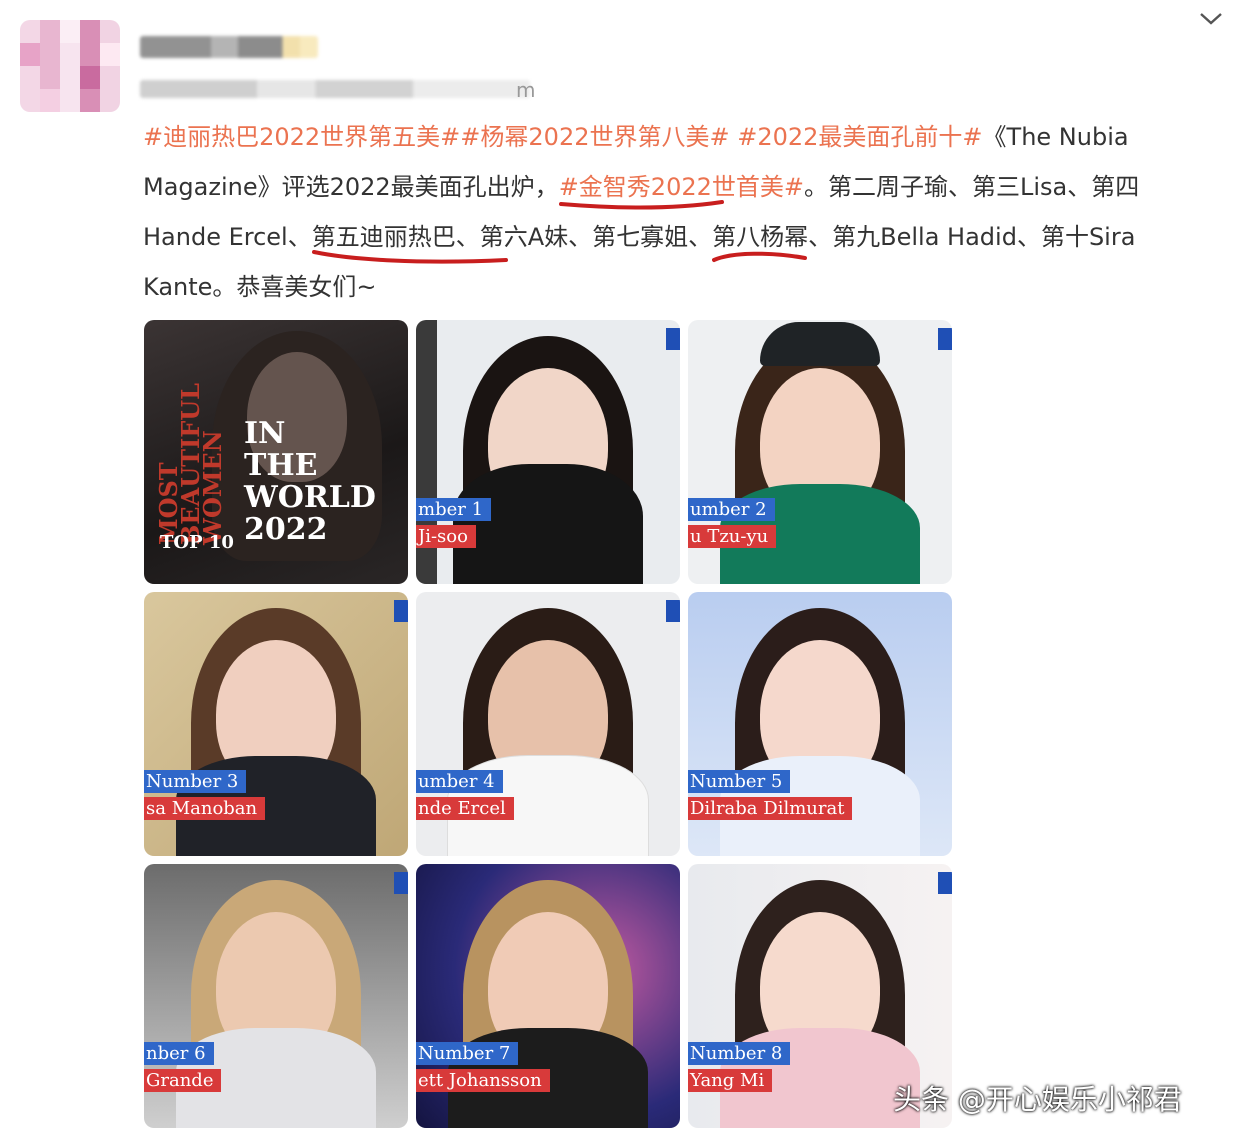 Image resolution: width=1244 pixels, height=1140 pixels. What do you see at coordinates (409, 257) in the screenshot?
I see `red-underline-mark` at bounding box center [409, 257].